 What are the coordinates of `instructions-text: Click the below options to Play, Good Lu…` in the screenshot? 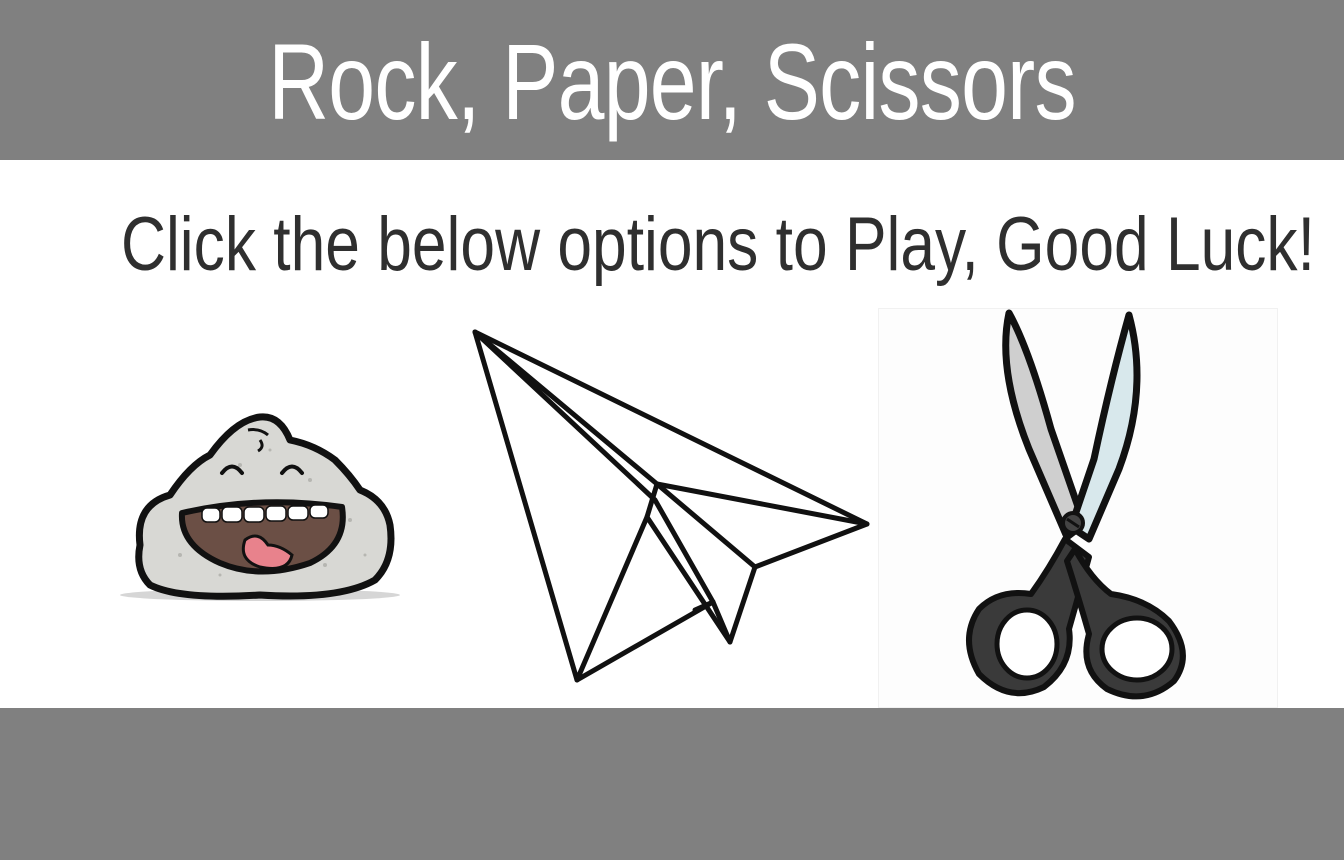 It's located at (717, 244).